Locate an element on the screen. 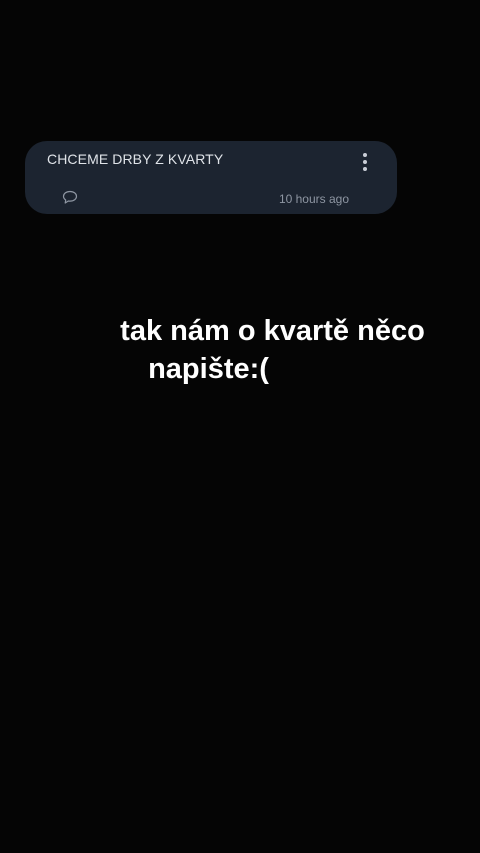 This screenshot has height=853, width=480. more-vertical-icon is located at coordinates (365, 155).